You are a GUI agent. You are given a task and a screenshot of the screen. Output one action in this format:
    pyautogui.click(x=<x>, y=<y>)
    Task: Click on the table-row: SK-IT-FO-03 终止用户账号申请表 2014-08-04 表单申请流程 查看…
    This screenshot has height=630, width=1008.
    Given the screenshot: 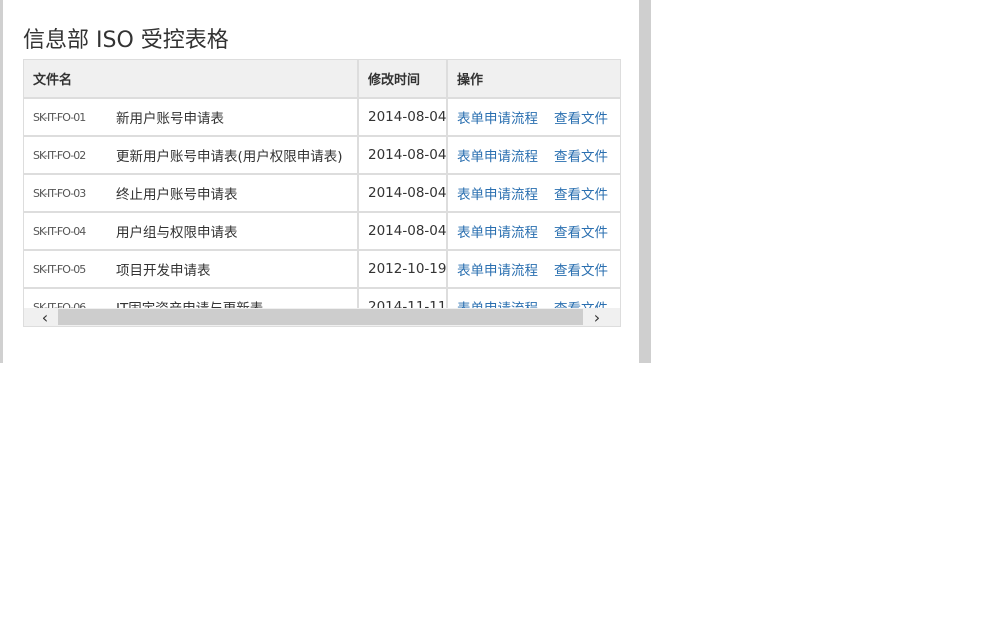 What is the action you would take?
    pyautogui.click(x=322, y=194)
    